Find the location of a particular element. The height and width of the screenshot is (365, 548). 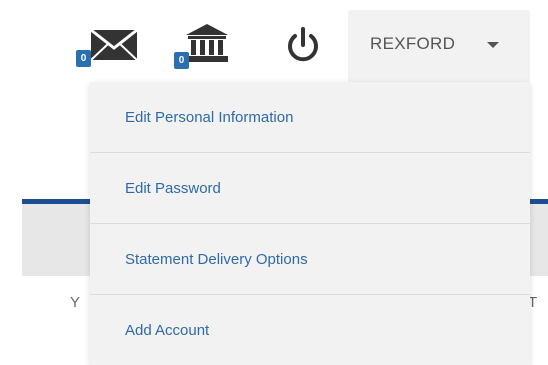

mail-button: 0 is located at coordinates (110, 46).